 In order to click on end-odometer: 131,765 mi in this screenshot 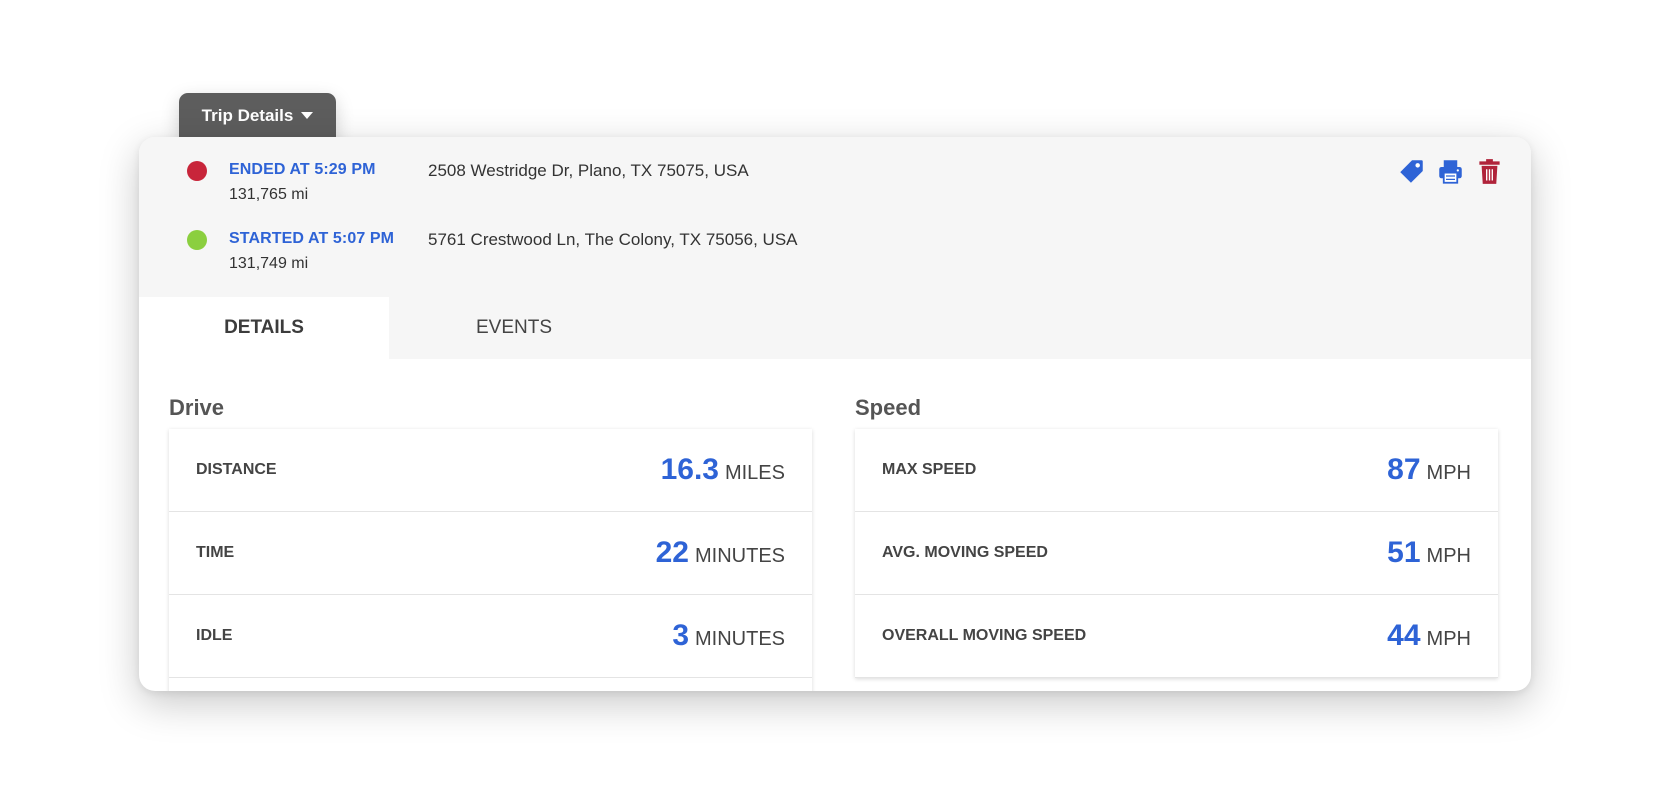, I will do `click(269, 194)`.